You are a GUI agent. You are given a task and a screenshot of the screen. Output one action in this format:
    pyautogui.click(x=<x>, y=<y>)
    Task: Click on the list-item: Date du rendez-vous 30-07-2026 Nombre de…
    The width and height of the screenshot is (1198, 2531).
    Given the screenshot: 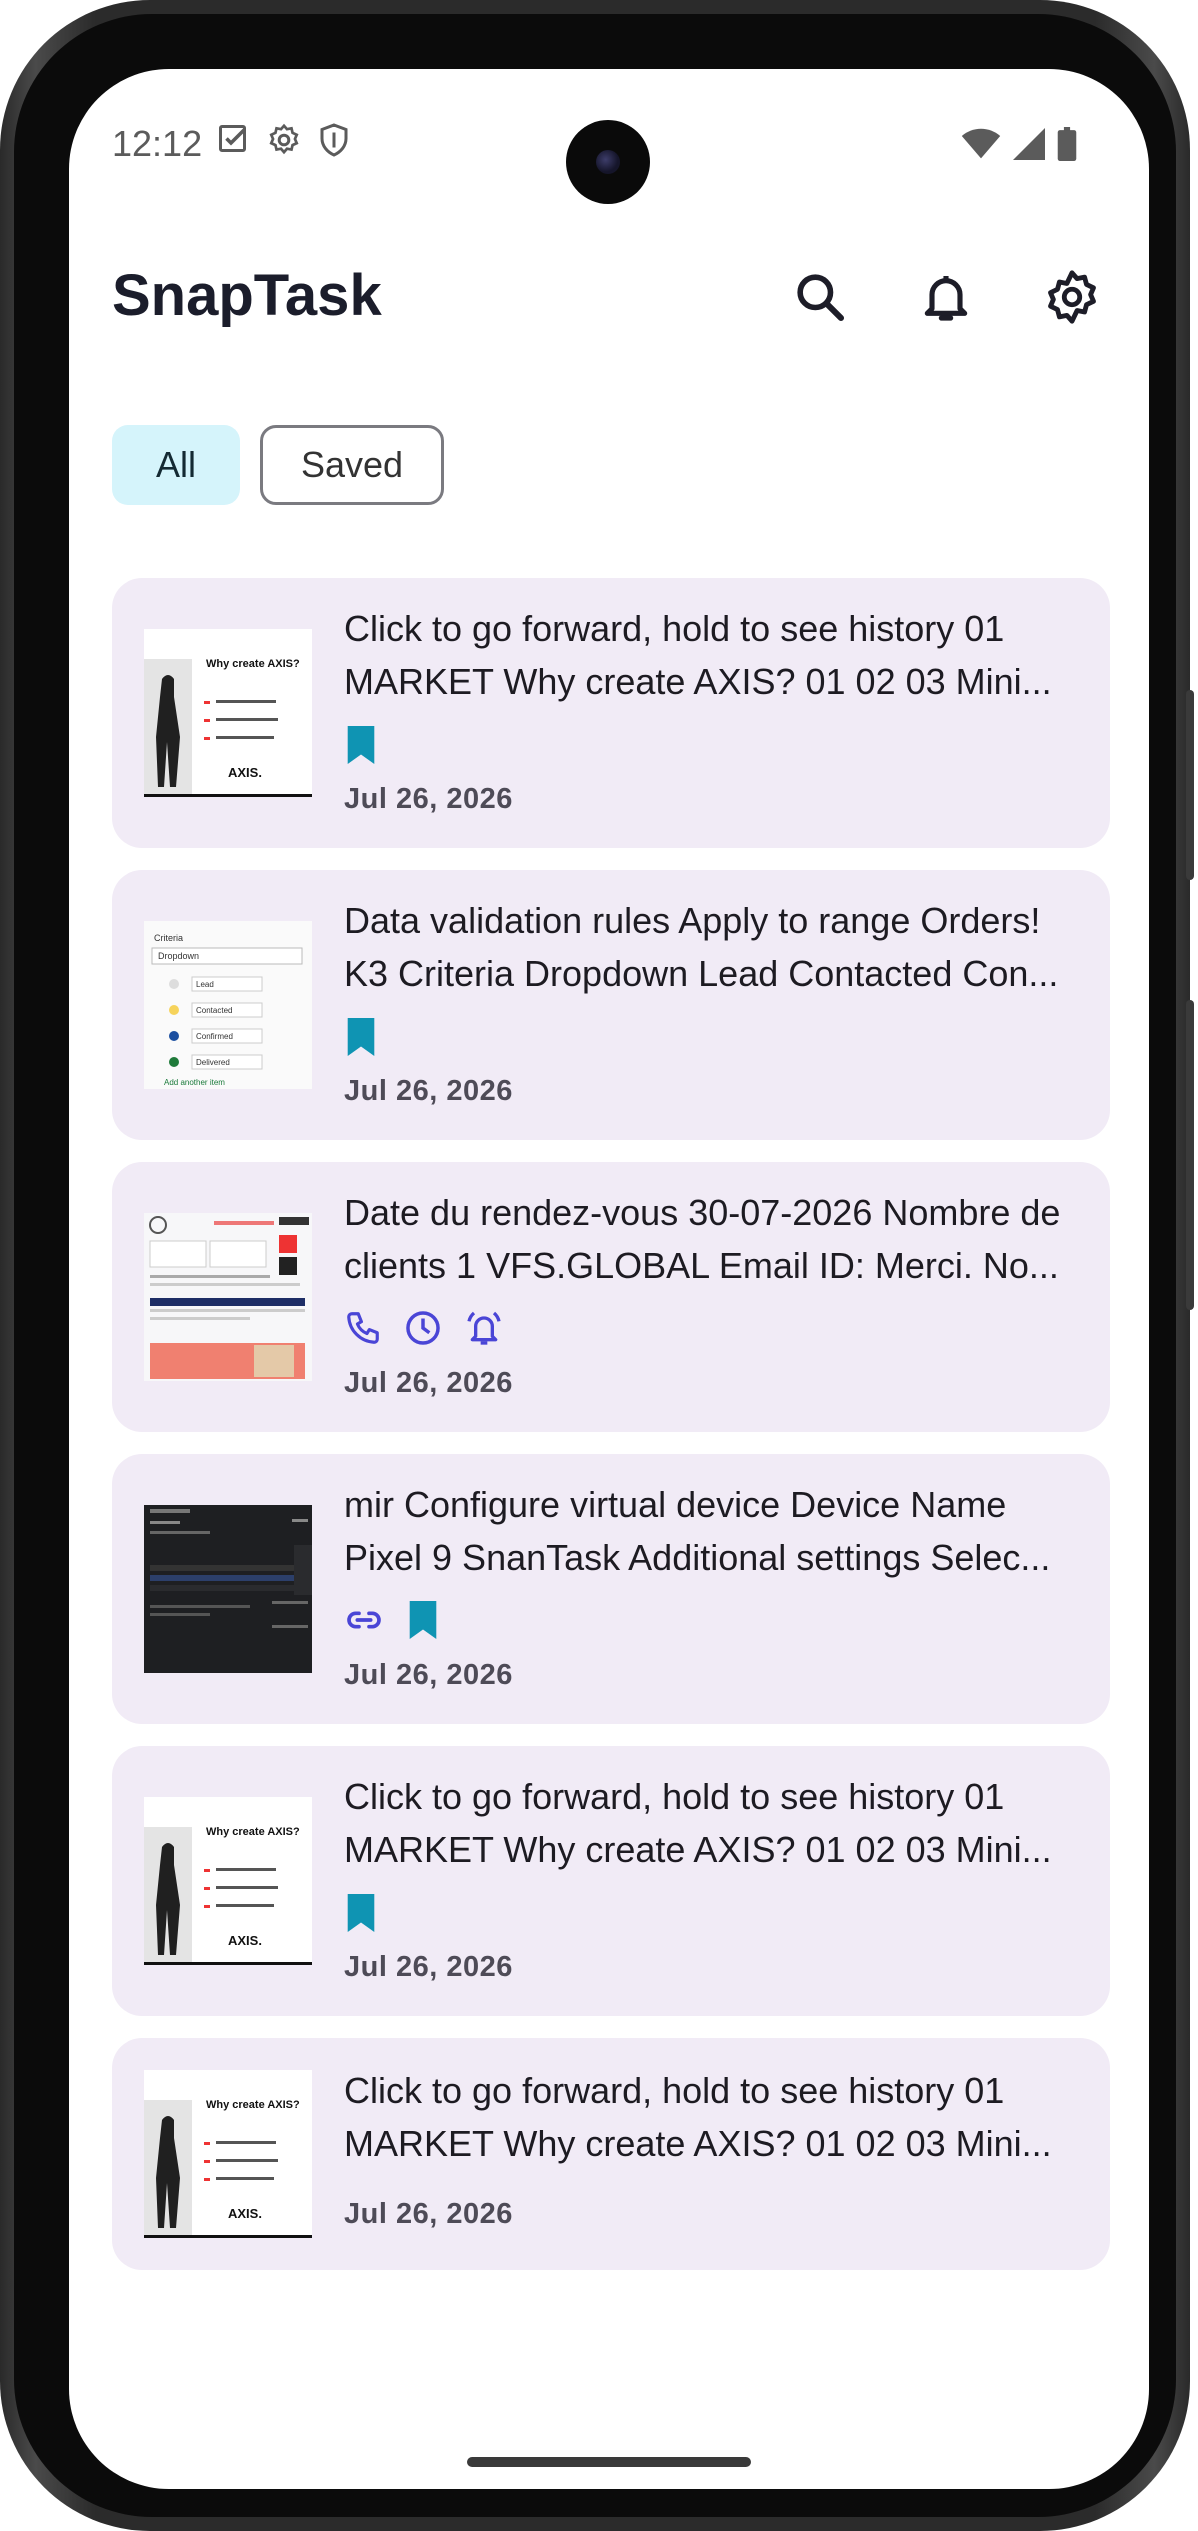 What is the action you would take?
    pyautogui.click(x=611, y=1297)
    